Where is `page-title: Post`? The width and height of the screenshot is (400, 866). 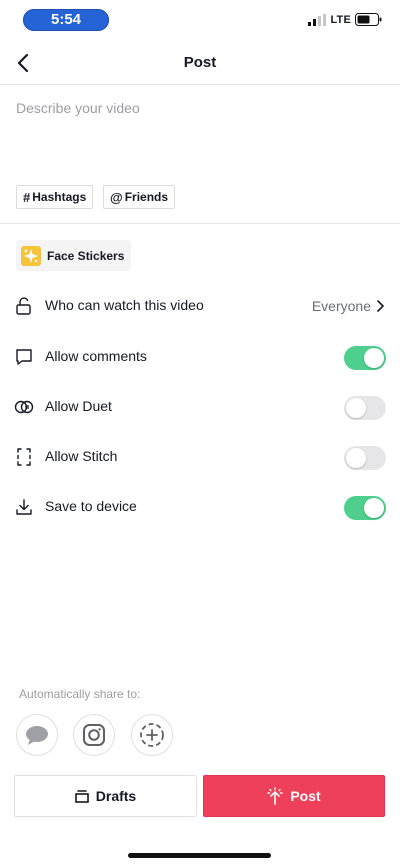
page-title: Post is located at coordinates (200, 62).